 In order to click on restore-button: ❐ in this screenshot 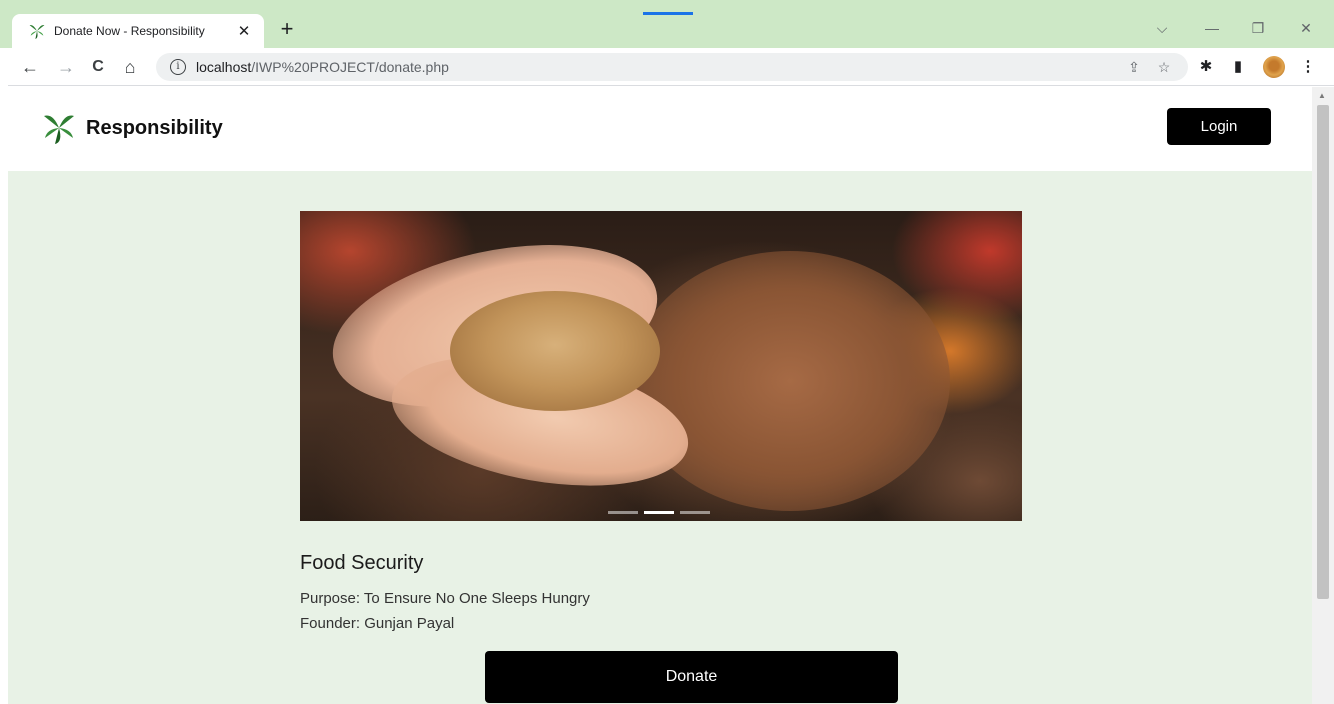, I will do `click(1258, 28)`.